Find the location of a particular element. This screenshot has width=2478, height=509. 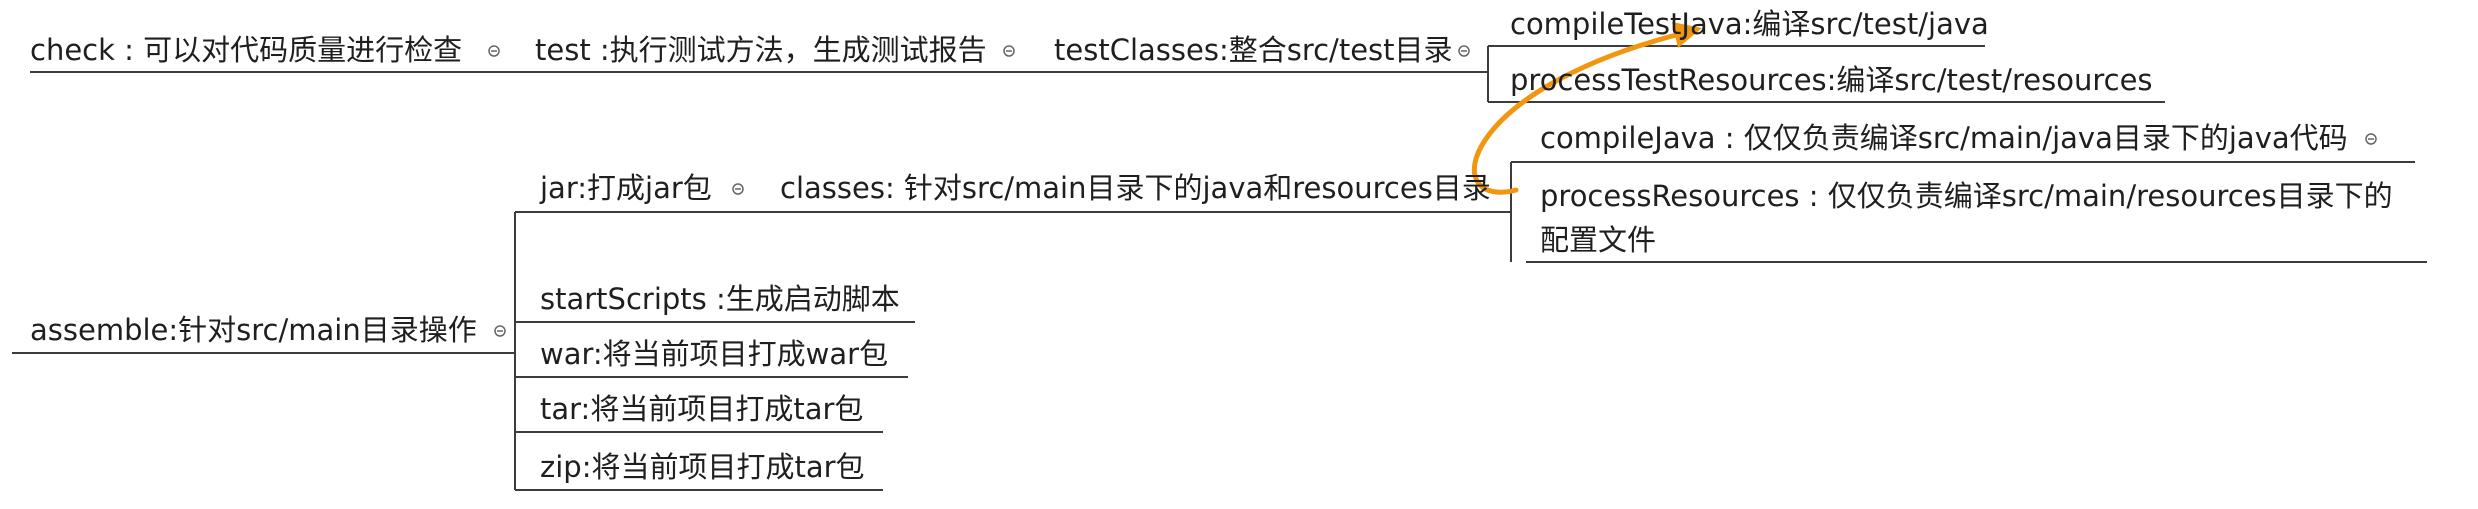

node-assemble: assemble:针对src/main目录操作 is located at coordinates (253, 330).